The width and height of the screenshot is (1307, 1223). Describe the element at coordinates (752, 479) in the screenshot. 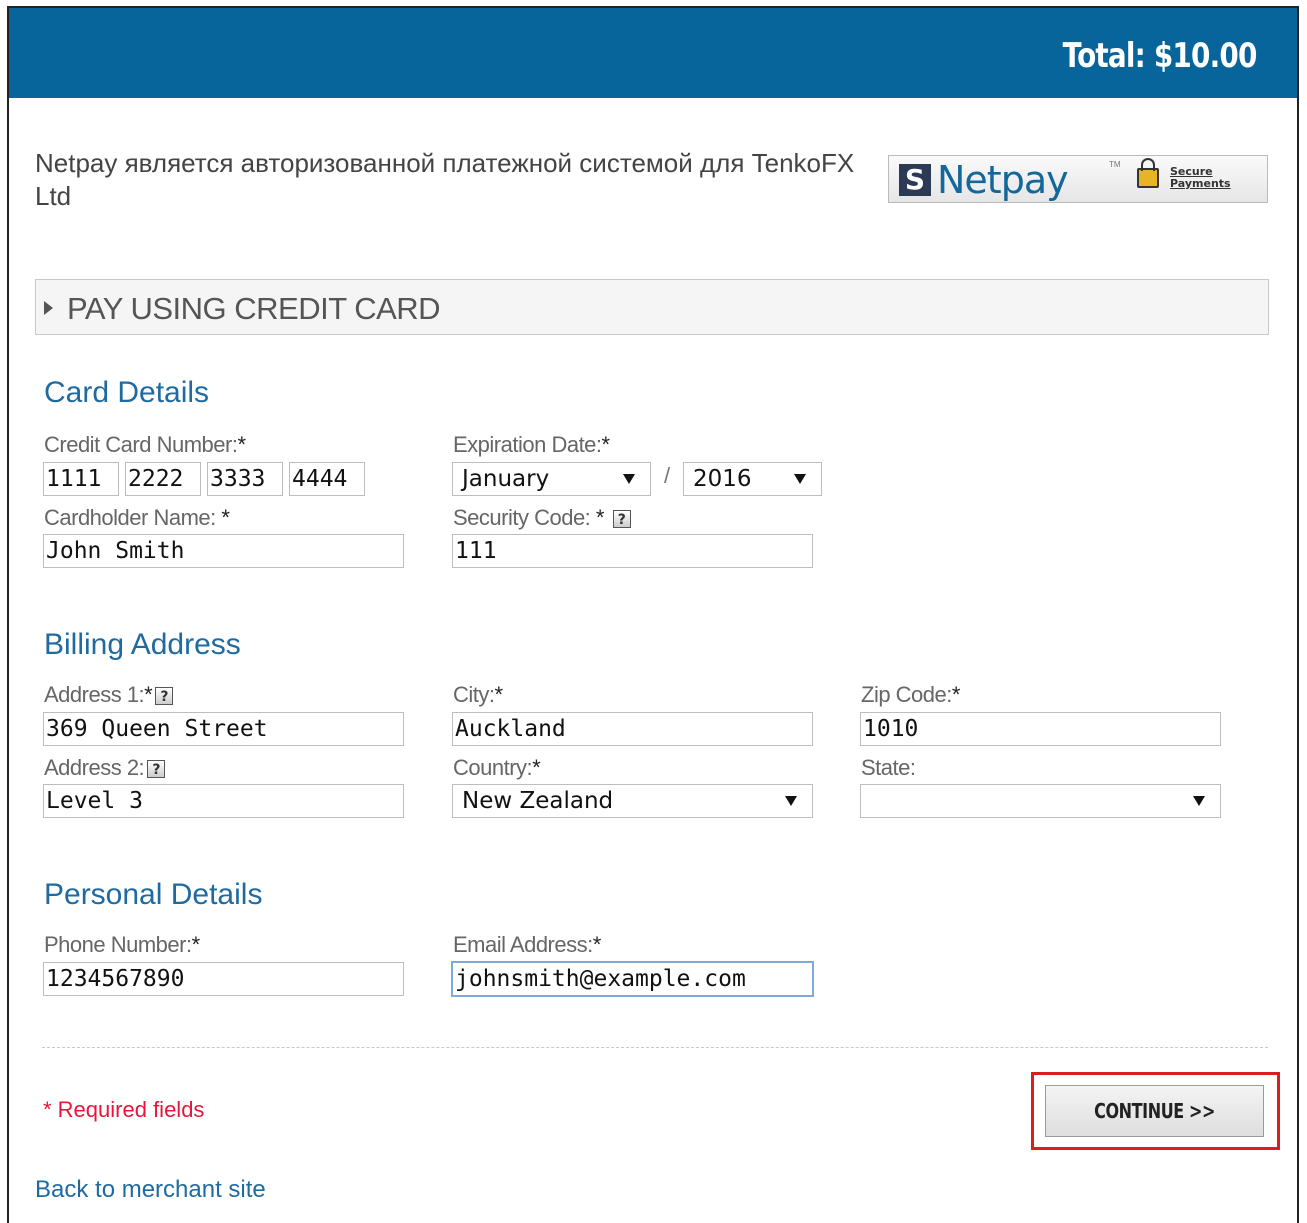

I see `expiration-year-select: 2016` at that location.